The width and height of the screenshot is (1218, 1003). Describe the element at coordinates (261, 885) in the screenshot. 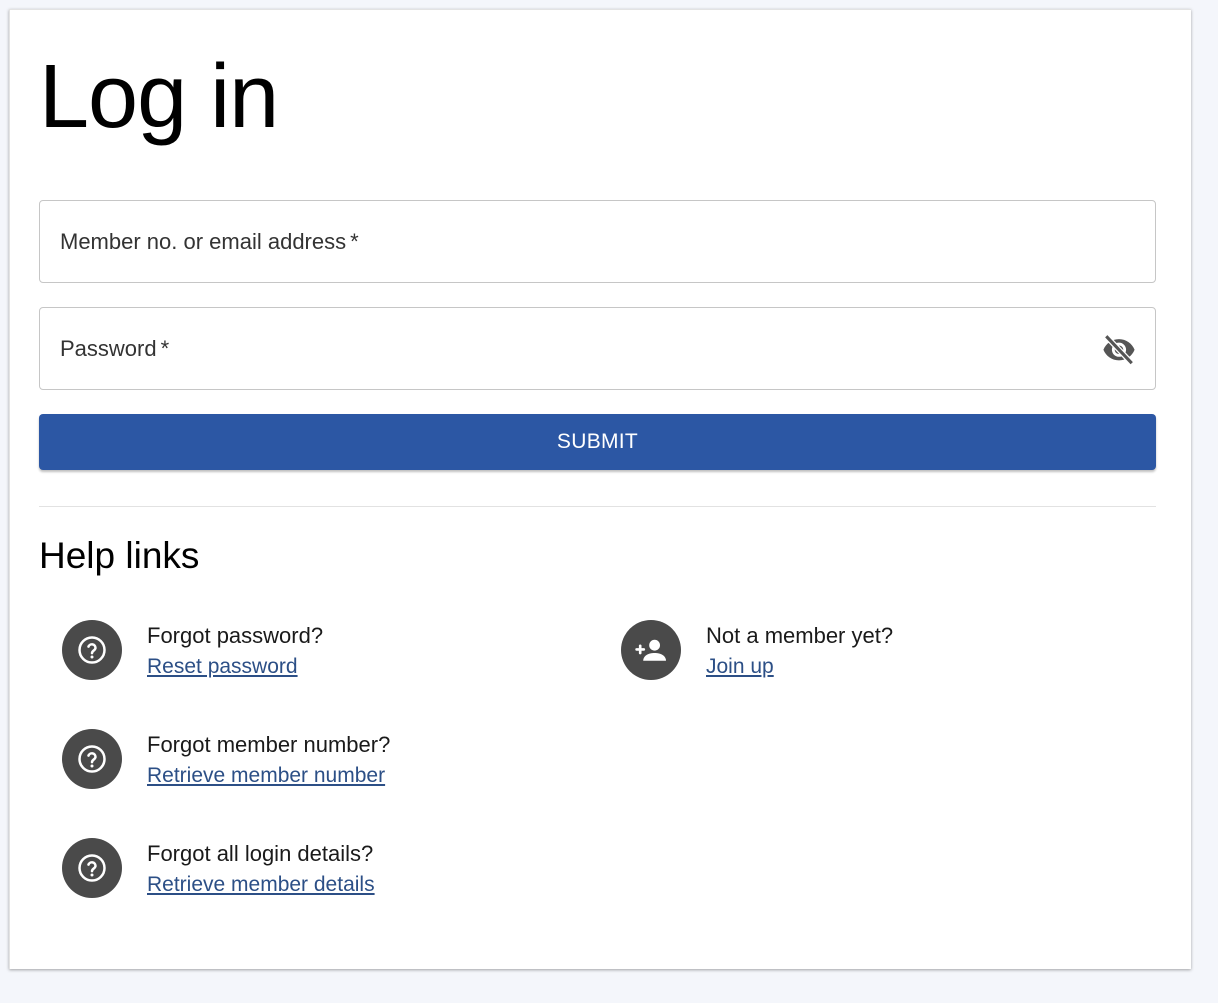

I see `retrieve-member-details-link: Retrieve member details` at that location.